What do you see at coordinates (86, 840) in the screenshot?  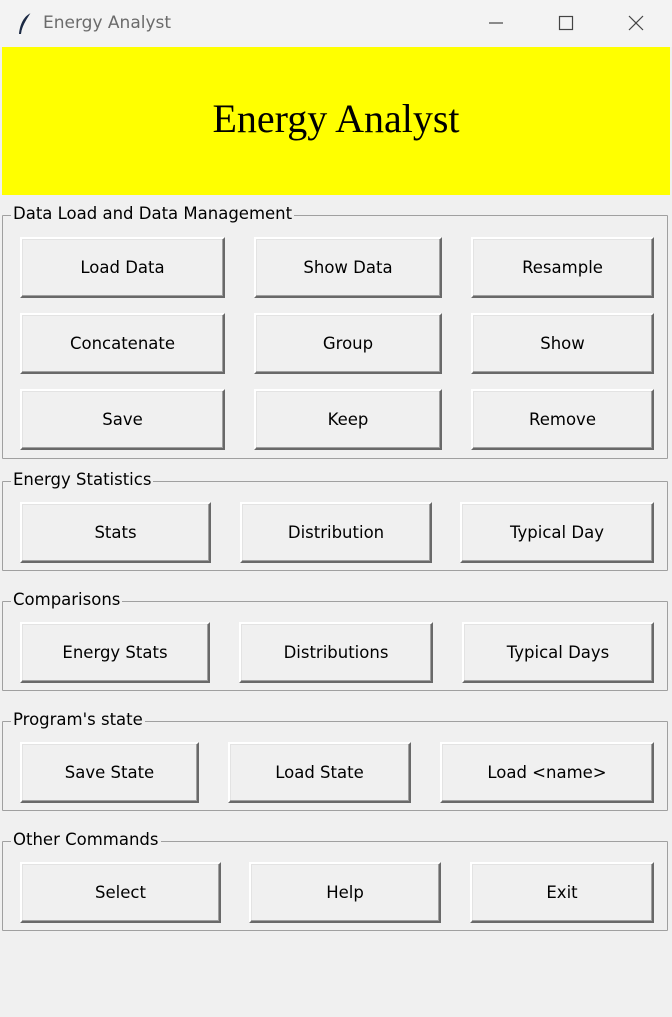 I see `other-commands-title: Other Commands` at bounding box center [86, 840].